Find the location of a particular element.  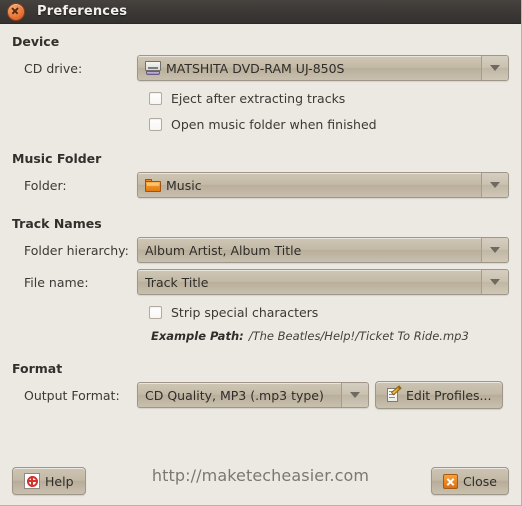

spacer-music-folder is located at coordinates (260, 209).